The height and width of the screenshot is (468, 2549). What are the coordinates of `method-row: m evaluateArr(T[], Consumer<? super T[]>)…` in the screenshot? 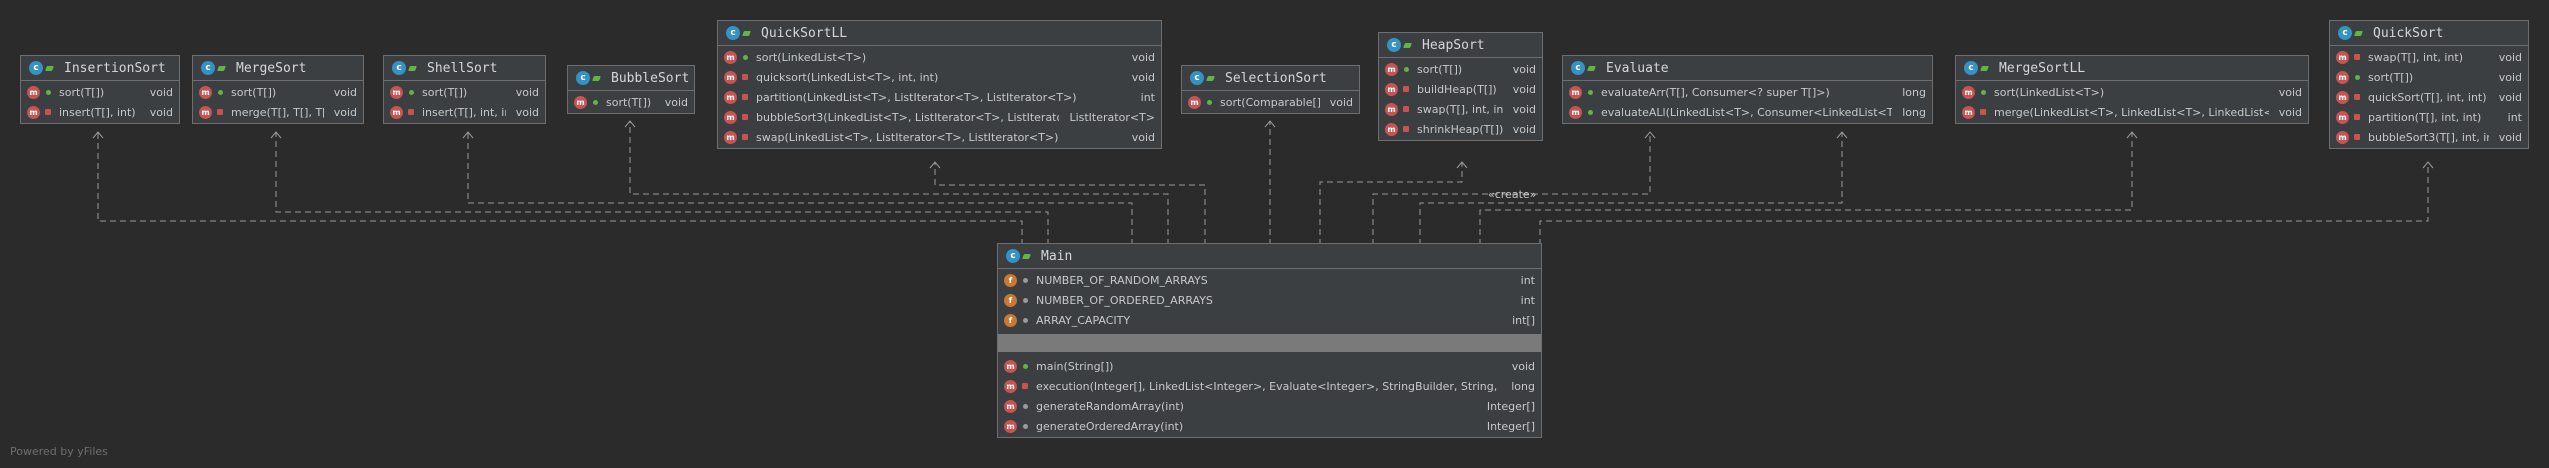 It's located at (1747, 92).